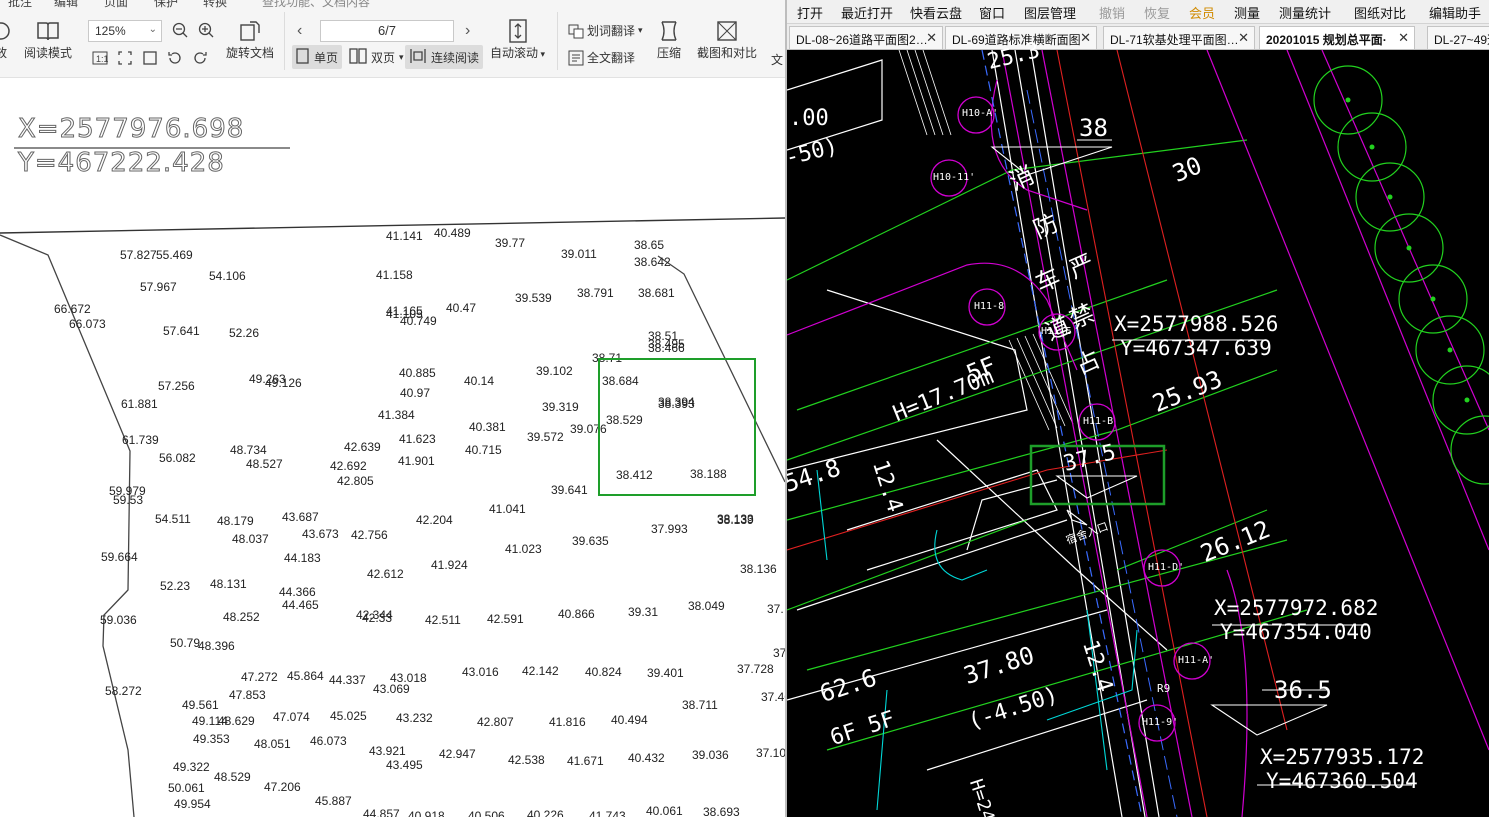 This screenshot has height=817, width=1489. Describe the element at coordinates (272, 744) in the screenshot. I see `elevation-value: 48.051` at that location.